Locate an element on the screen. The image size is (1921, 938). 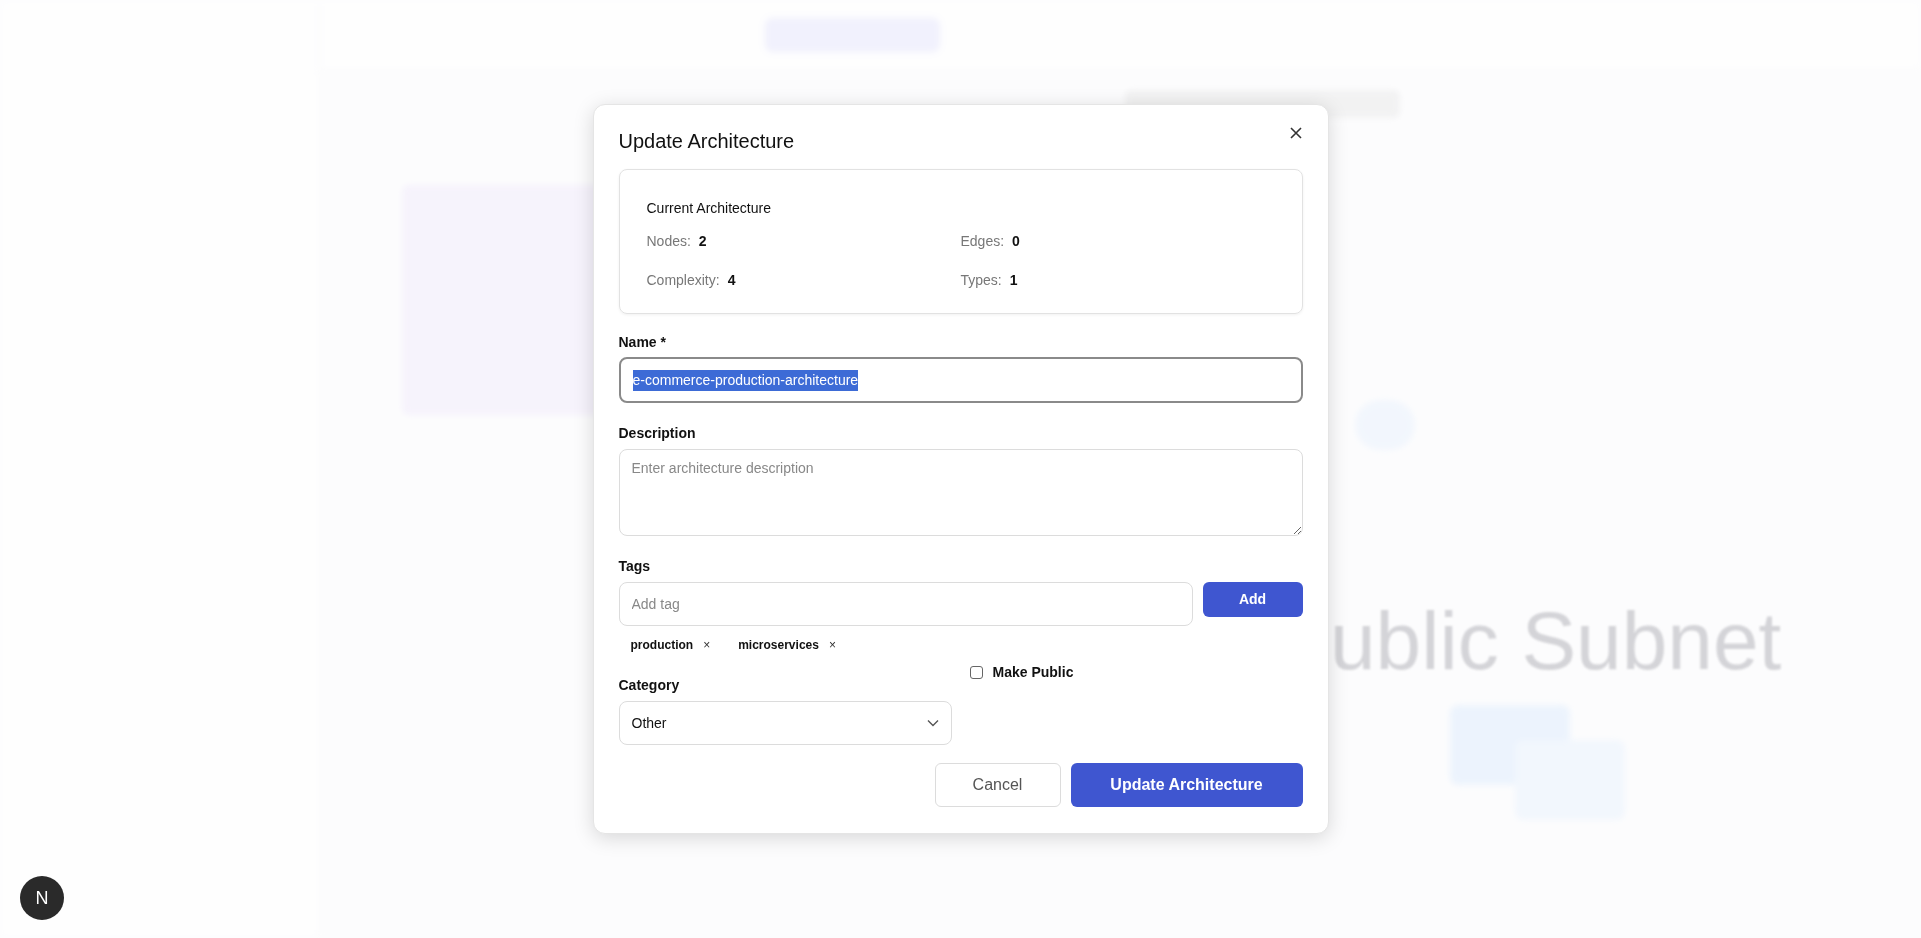
stat-value: 2 is located at coordinates (702, 241).